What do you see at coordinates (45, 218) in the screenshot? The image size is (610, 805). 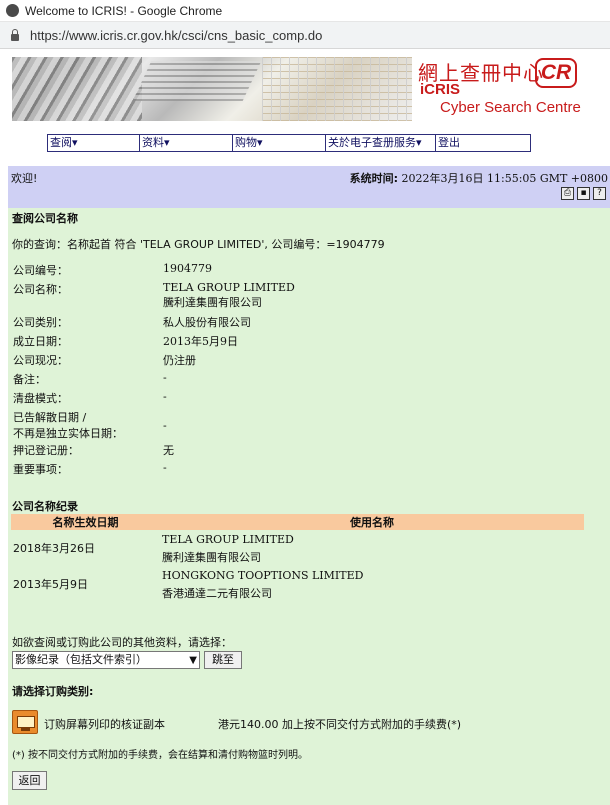 I see `query-heading: 查阅公司名称` at bounding box center [45, 218].